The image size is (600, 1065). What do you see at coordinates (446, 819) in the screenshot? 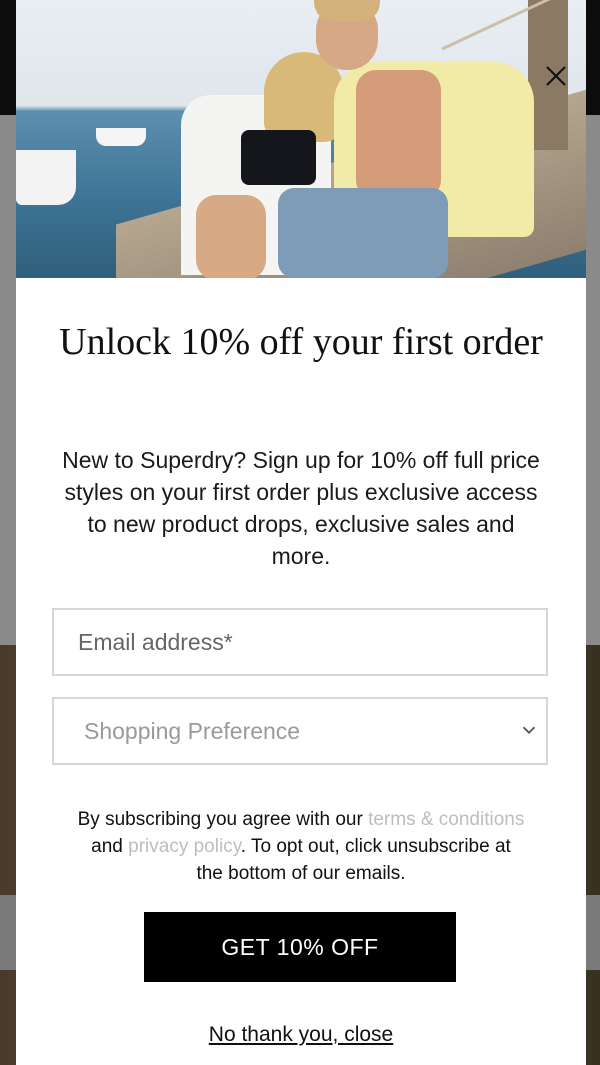
I see `terms-link: terms & conditions` at bounding box center [446, 819].